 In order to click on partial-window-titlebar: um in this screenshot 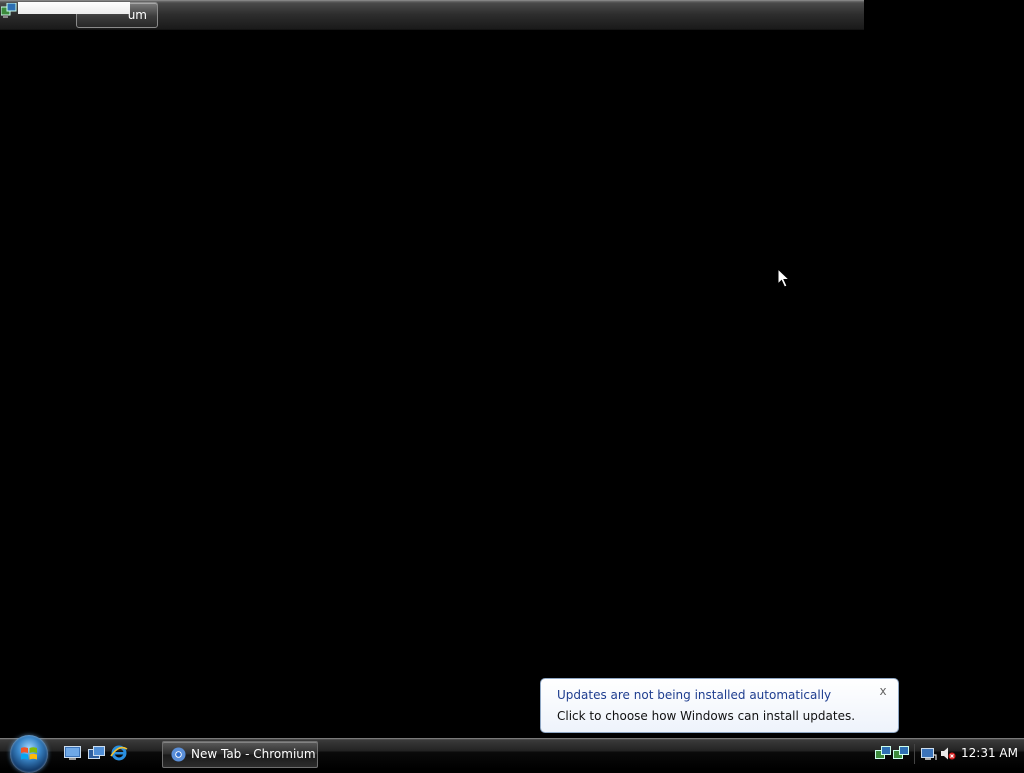, I will do `click(432, 15)`.